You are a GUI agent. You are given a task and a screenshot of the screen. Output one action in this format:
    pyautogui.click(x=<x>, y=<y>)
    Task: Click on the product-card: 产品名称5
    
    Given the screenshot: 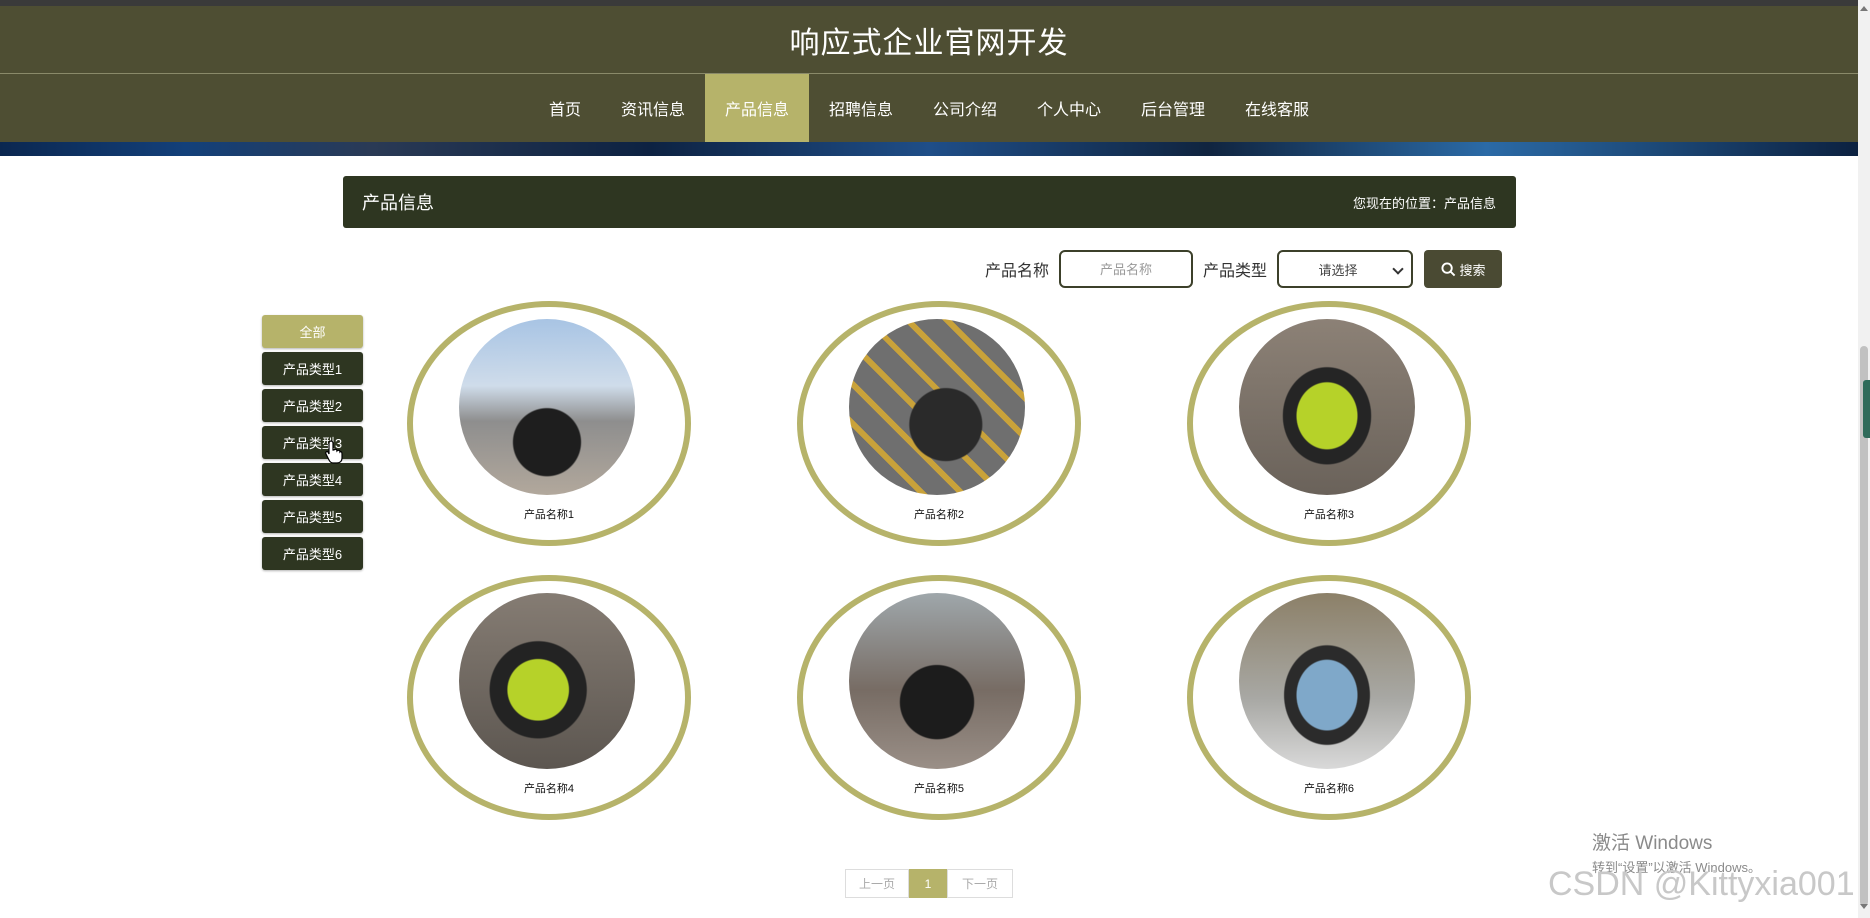 What is the action you would take?
    pyautogui.click(x=939, y=697)
    